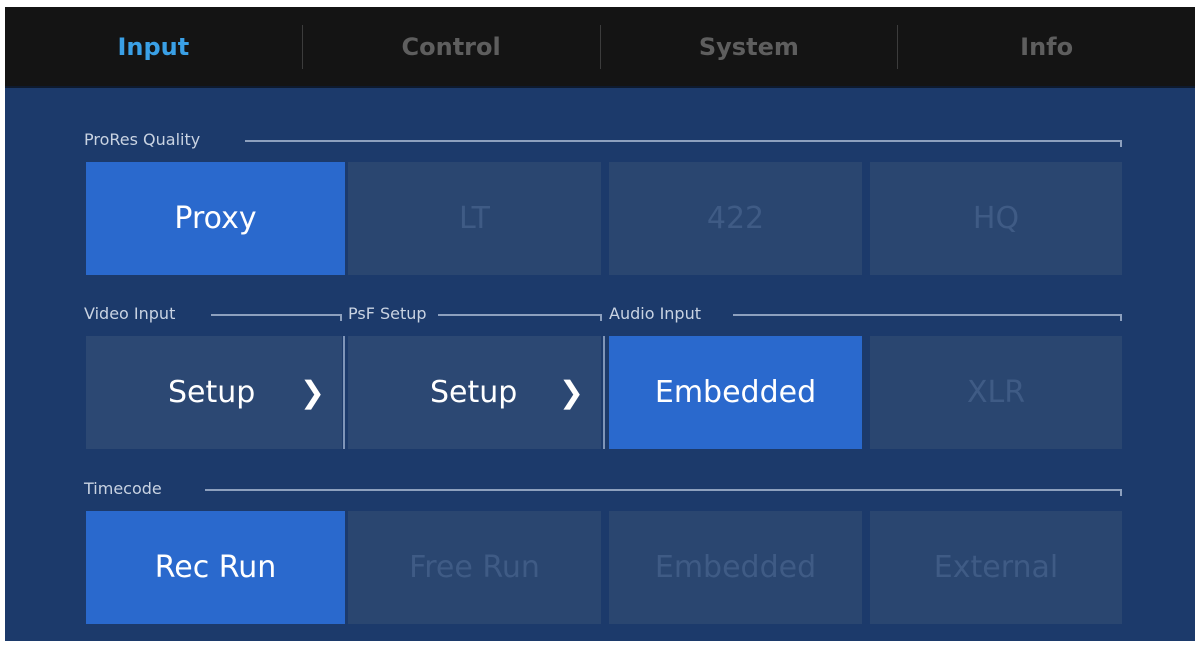 This screenshot has height=650, width=1203. What do you see at coordinates (749, 46) in the screenshot?
I see `tab-system: System` at bounding box center [749, 46].